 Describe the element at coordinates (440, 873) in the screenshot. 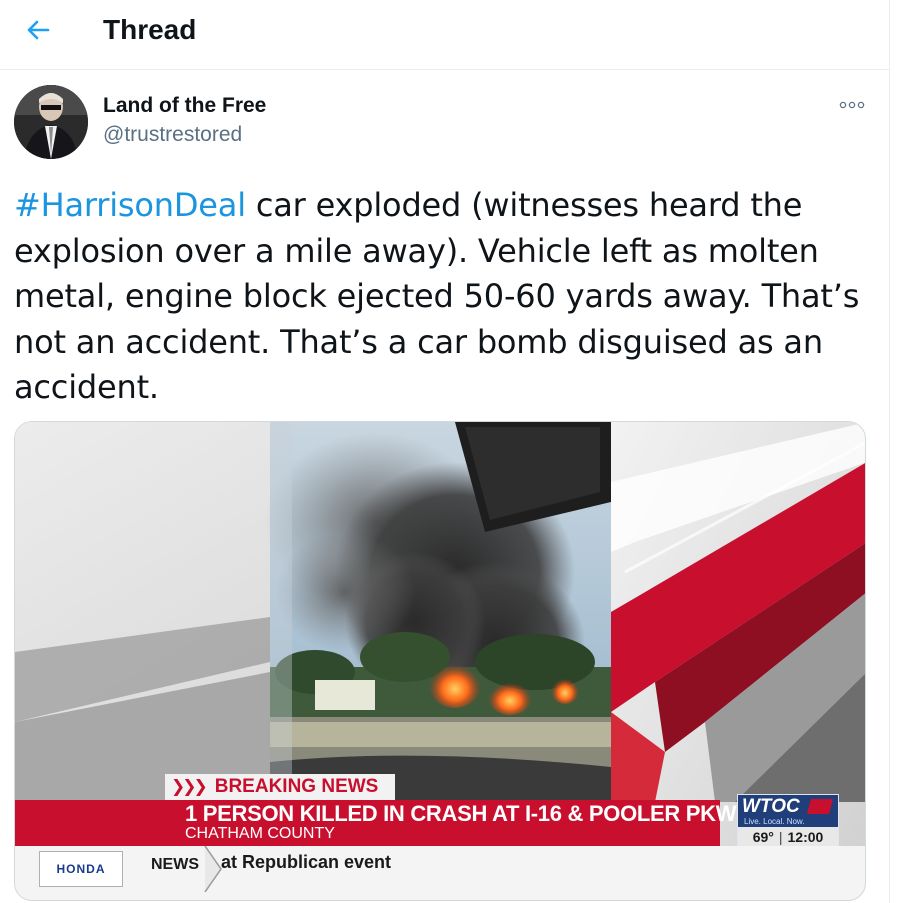

I see `news-ticker: HONDA NEWS at Republican event` at that location.